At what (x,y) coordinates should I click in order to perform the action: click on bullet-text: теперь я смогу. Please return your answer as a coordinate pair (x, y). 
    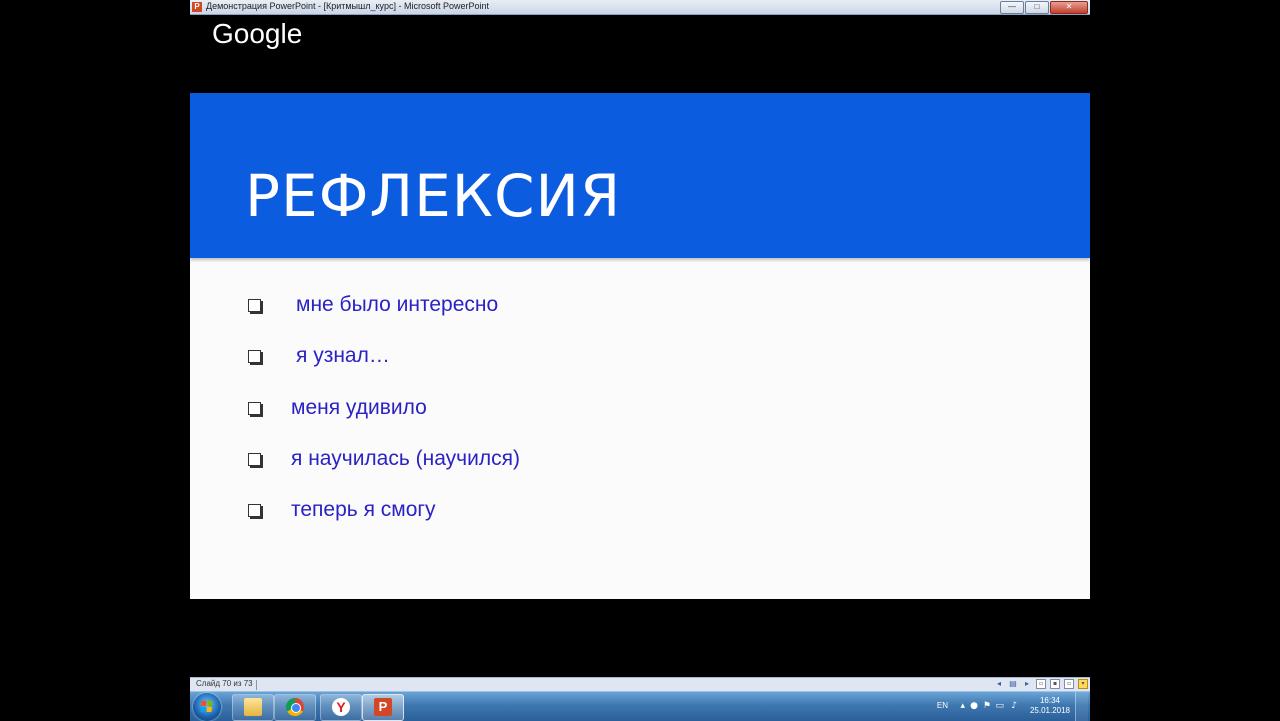
    Looking at the image, I should click on (363, 510).